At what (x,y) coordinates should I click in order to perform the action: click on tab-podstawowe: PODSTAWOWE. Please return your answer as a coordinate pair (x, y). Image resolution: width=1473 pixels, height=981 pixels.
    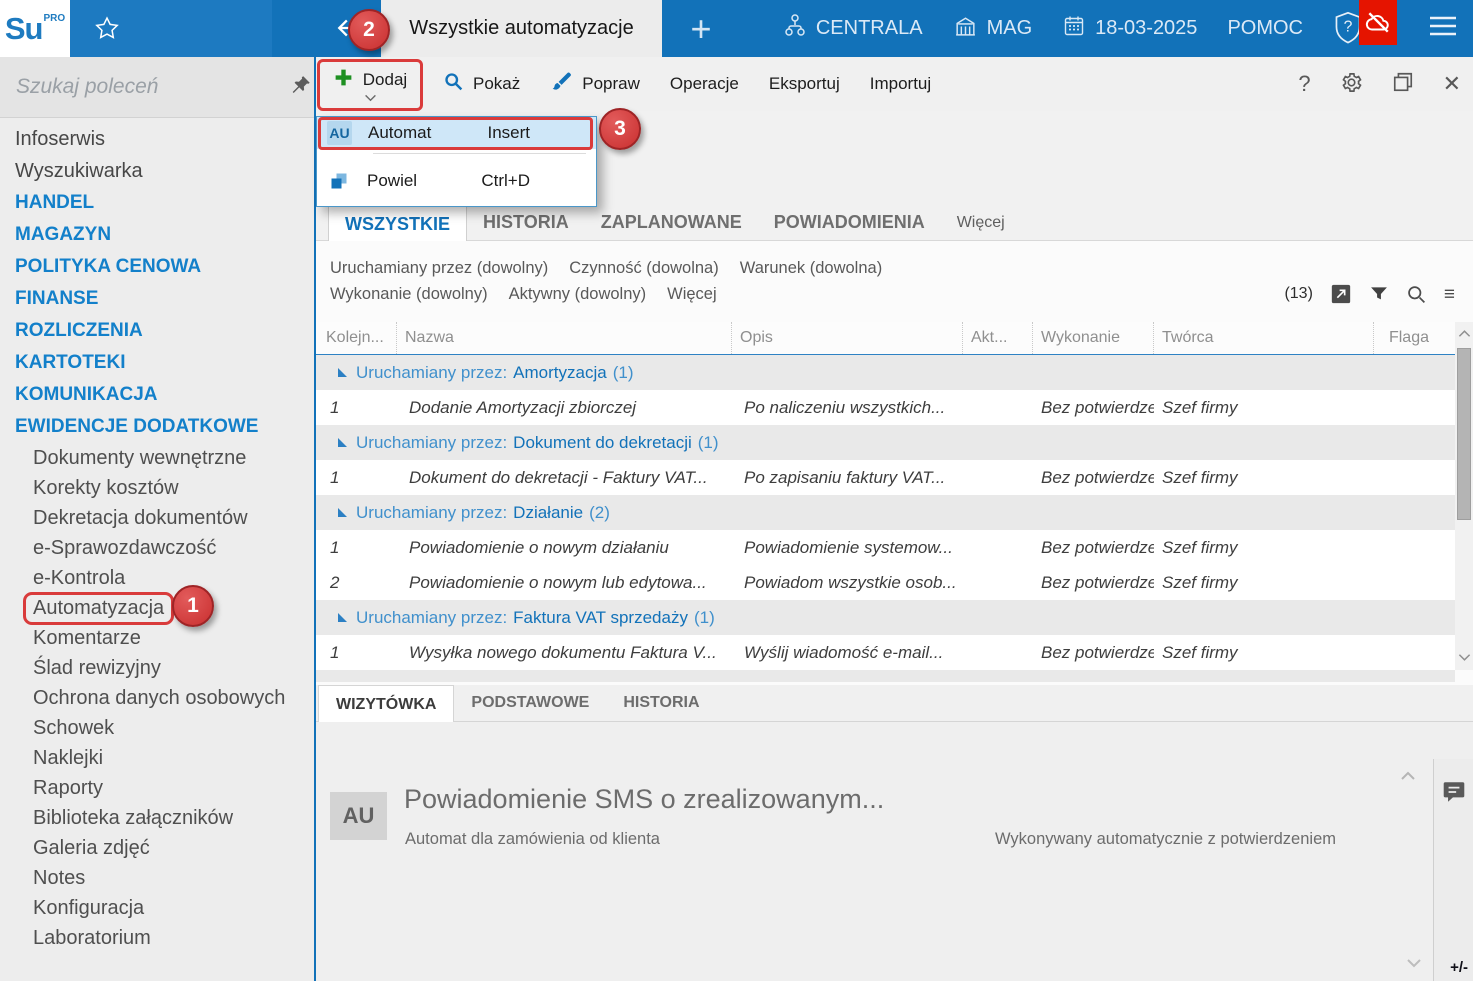
    Looking at the image, I should click on (530, 703).